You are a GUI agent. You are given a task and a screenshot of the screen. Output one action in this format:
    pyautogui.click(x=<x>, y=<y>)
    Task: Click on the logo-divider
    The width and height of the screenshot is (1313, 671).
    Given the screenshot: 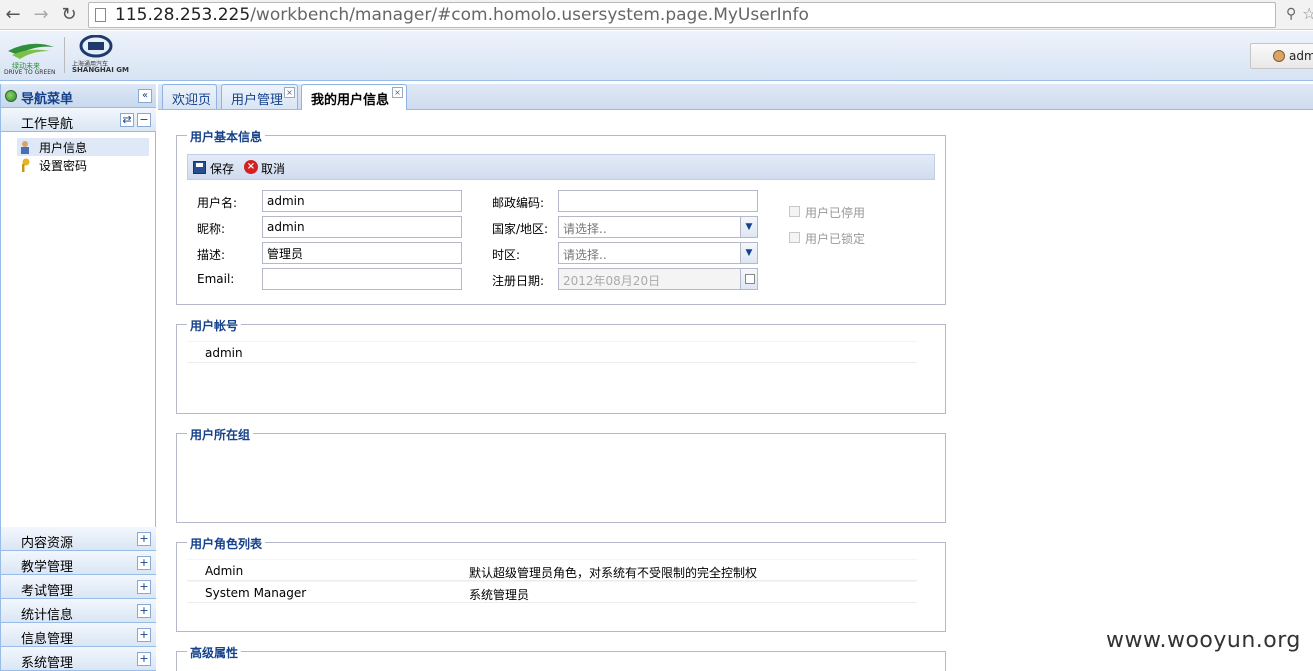 What is the action you would take?
    pyautogui.click(x=64, y=55)
    